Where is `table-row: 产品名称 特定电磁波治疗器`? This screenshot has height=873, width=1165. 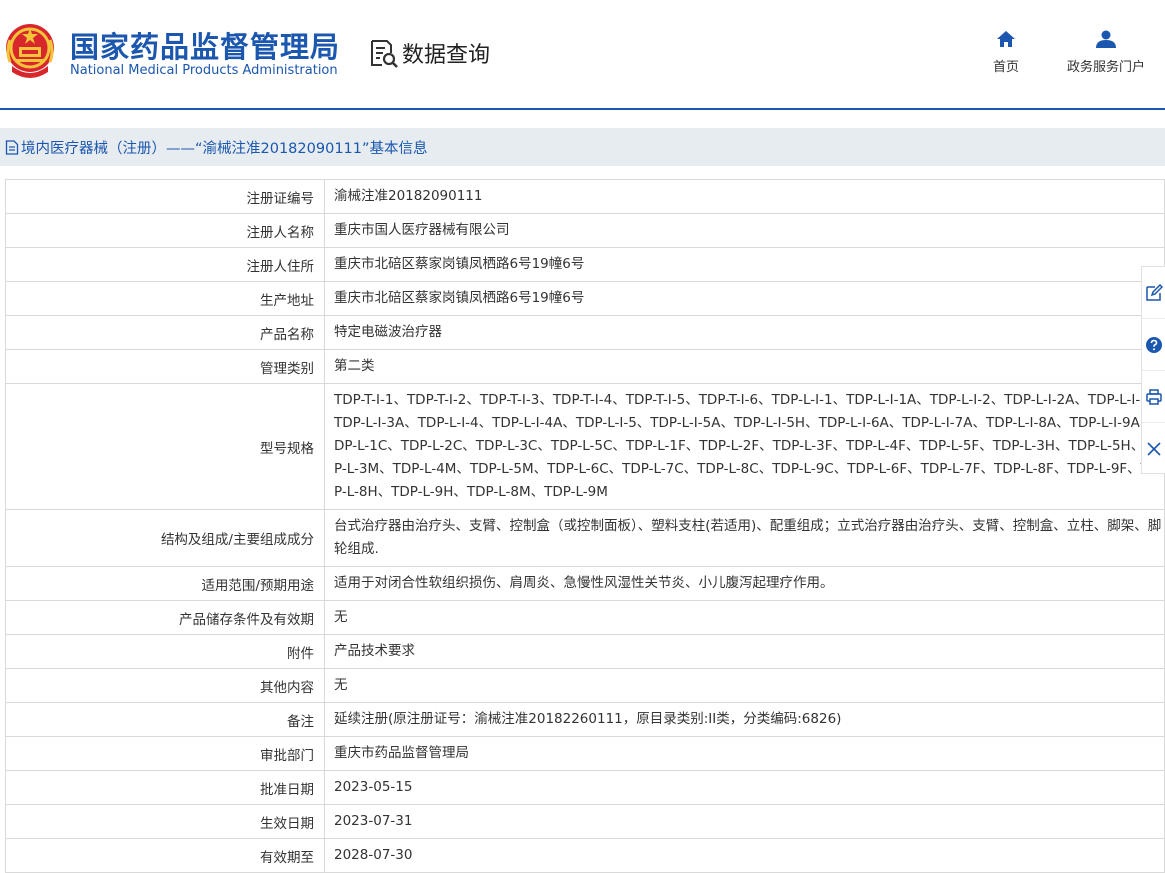 table-row: 产品名称 特定电磁波治疗器 is located at coordinates (585, 332).